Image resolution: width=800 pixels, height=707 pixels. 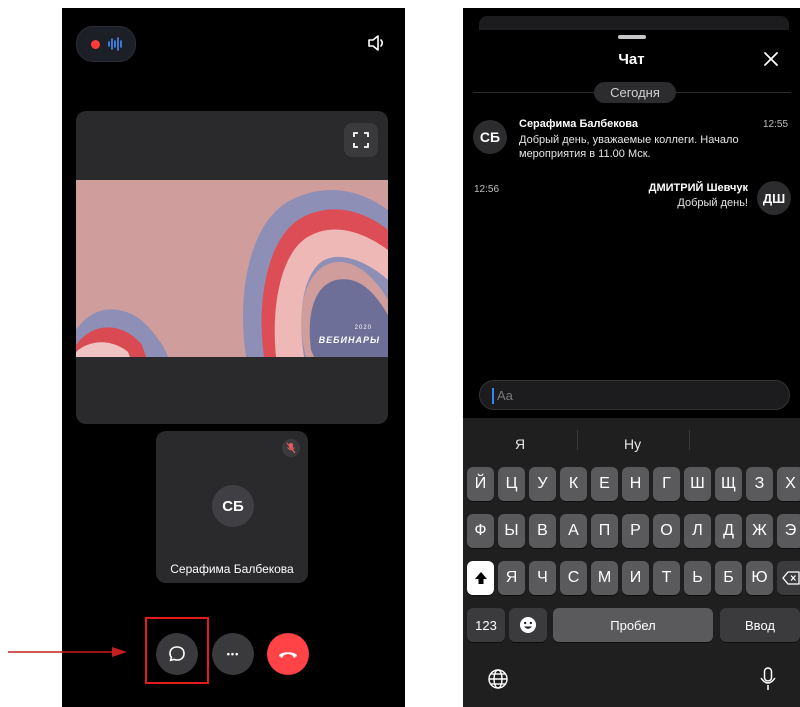 I want to click on key-Э: Э, so click(x=788, y=531).